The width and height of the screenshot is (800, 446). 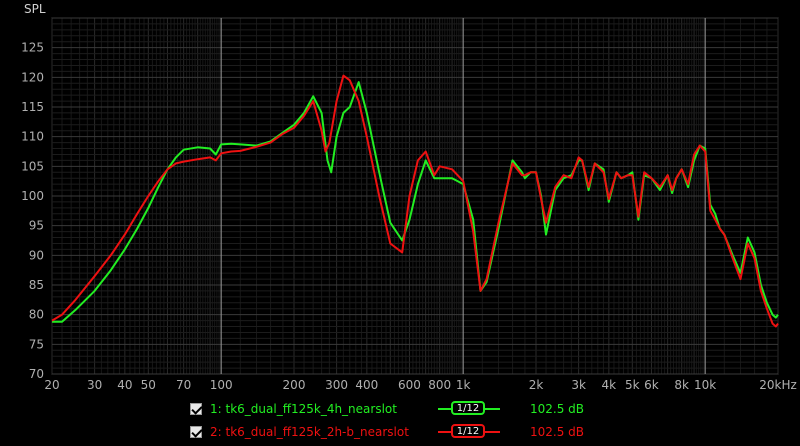 I want to click on x-tick-label: 4k, so click(x=609, y=385).